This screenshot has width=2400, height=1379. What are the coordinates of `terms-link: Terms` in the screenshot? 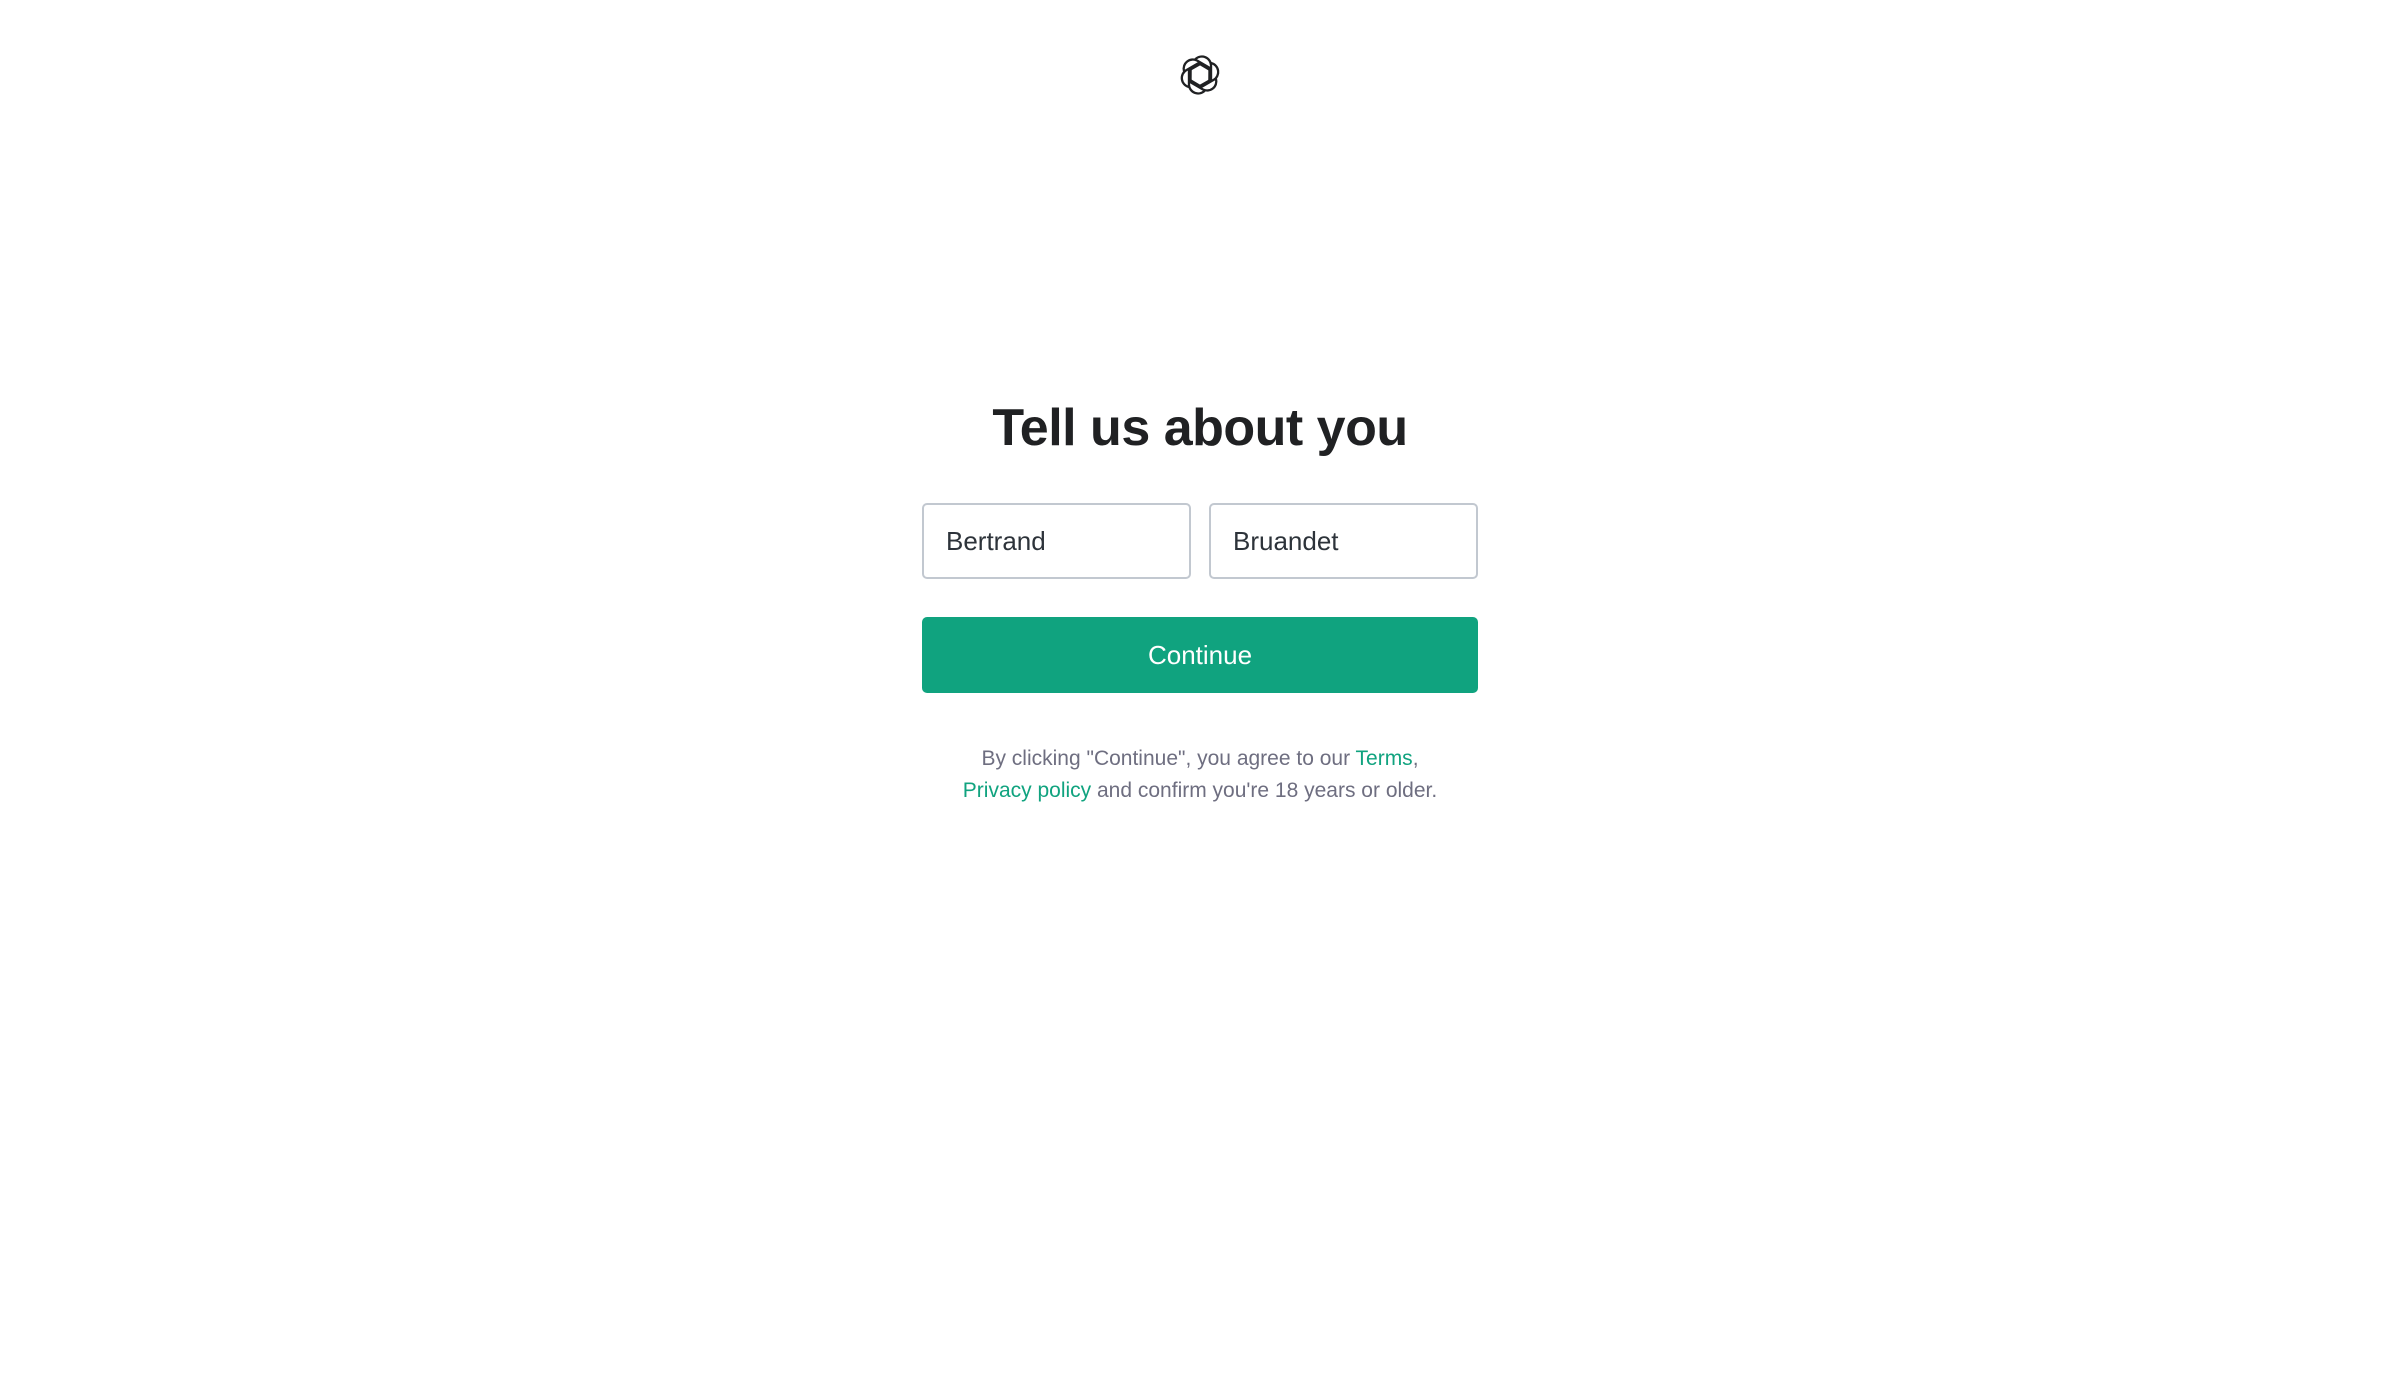 It's located at (1384, 758).